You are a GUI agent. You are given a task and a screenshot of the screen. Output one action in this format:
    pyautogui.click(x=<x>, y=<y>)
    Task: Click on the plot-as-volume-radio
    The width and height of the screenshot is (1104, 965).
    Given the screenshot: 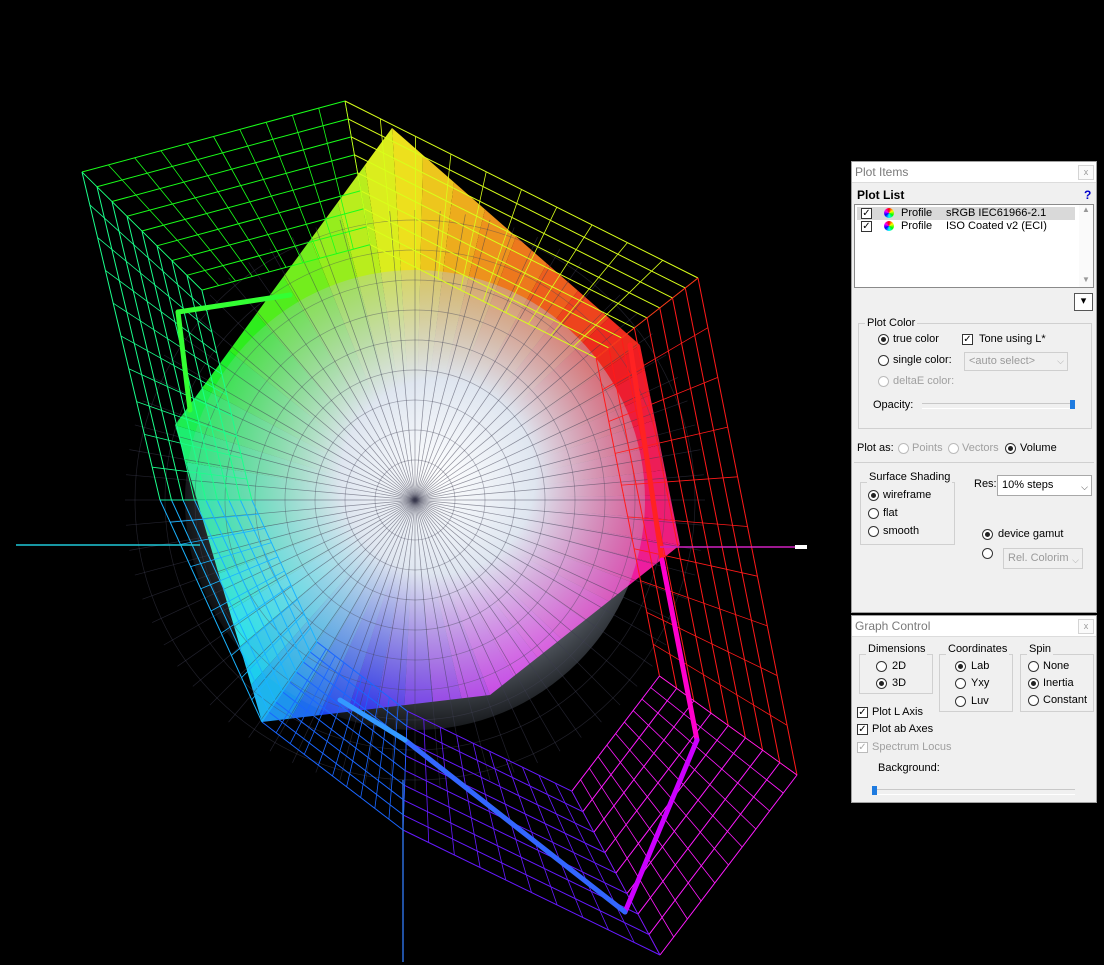 What is the action you would take?
    pyautogui.click(x=1010, y=448)
    